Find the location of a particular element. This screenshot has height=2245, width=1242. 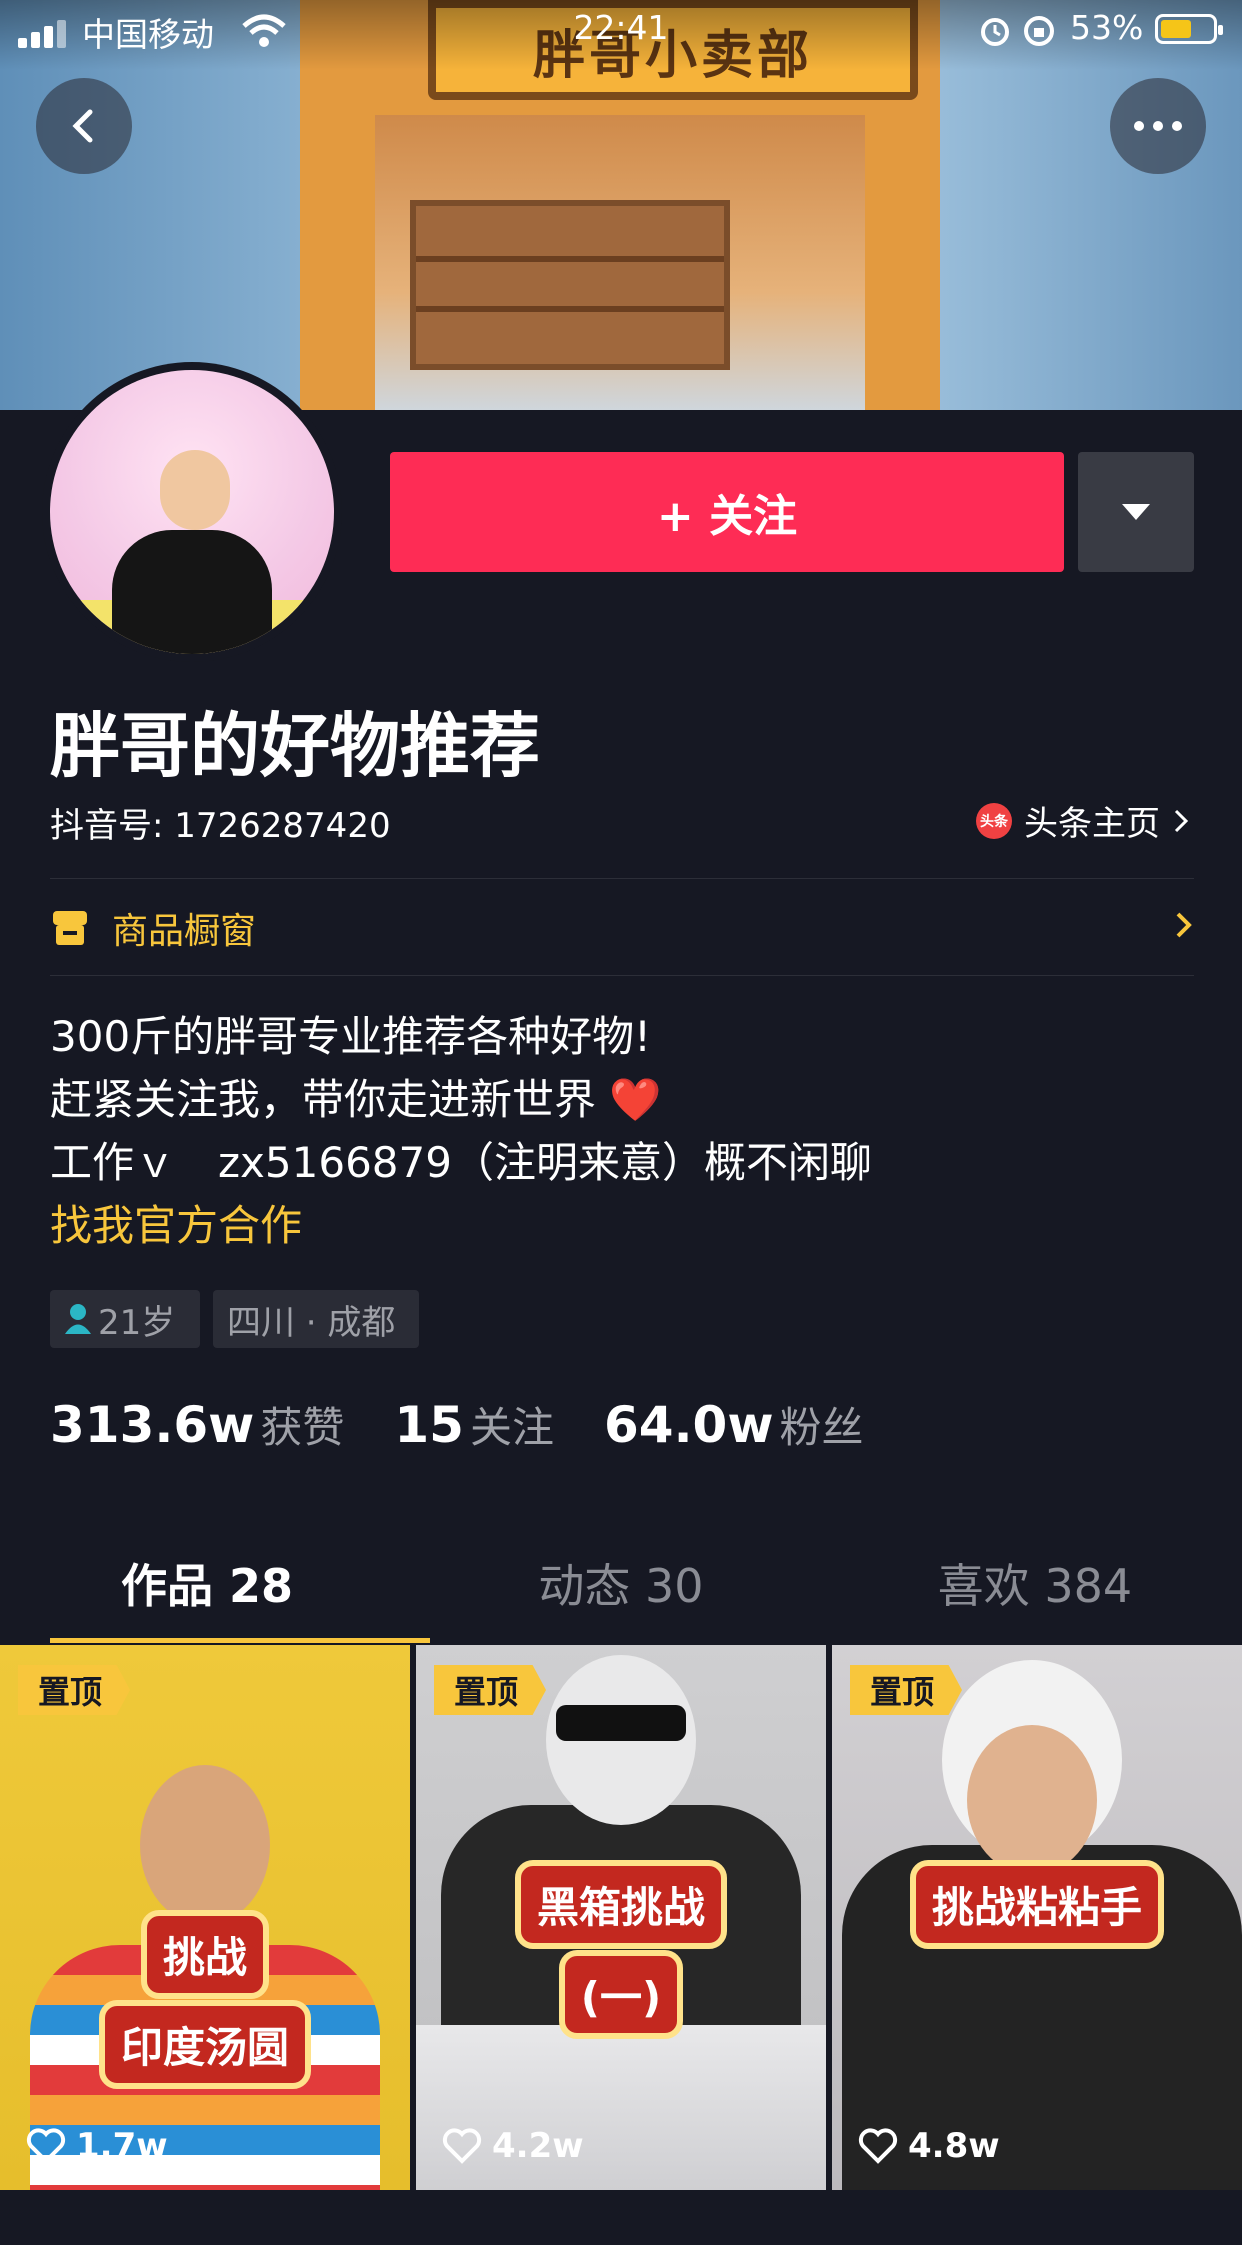

follow-button: + 关注 is located at coordinates (727, 512).